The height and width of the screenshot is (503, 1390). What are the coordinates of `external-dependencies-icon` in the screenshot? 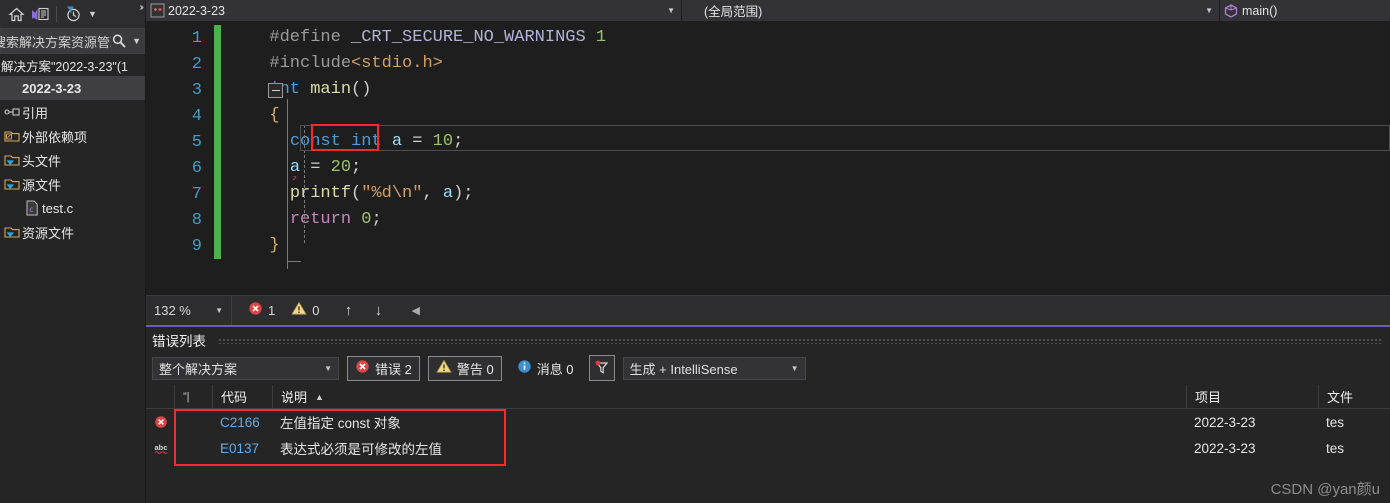 It's located at (12, 136).